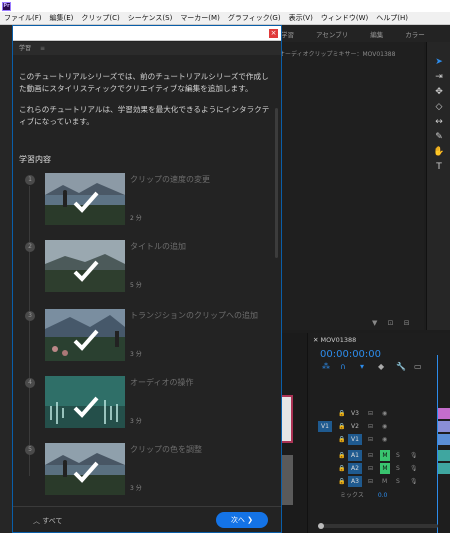 The width and height of the screenshot is (450, 533). I want to click on menu-edit: 編集(E), so click(62, 18).